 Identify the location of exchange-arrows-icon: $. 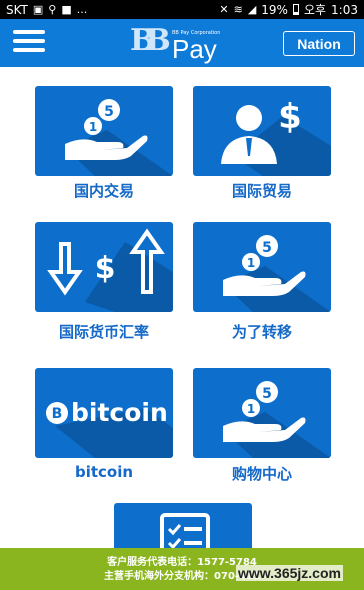
(110, 270).